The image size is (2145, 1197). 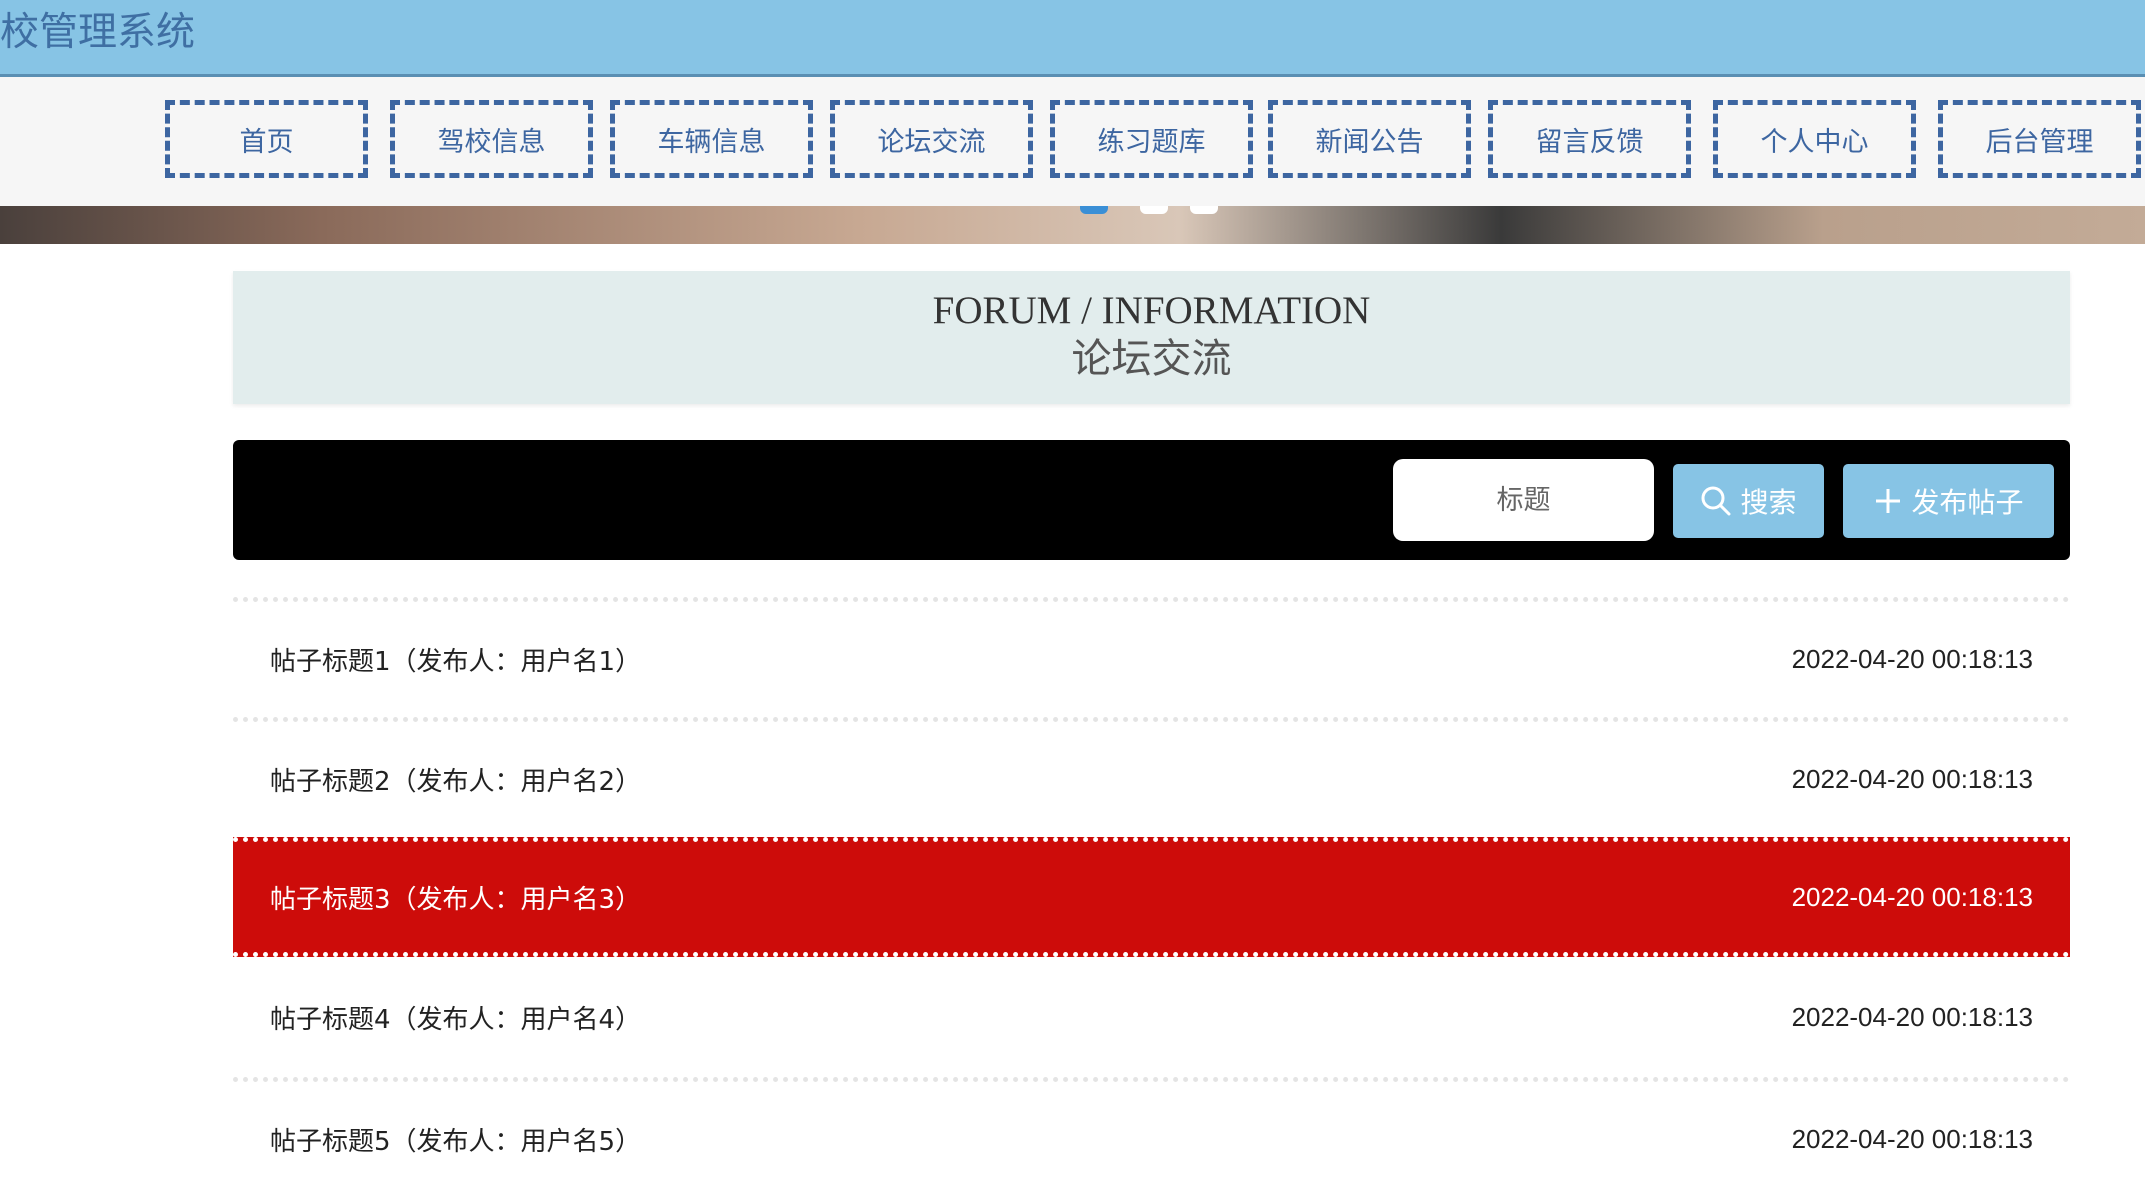 I want to click on publish-post-button: 发布帖子, so click(x=1948, y=501).